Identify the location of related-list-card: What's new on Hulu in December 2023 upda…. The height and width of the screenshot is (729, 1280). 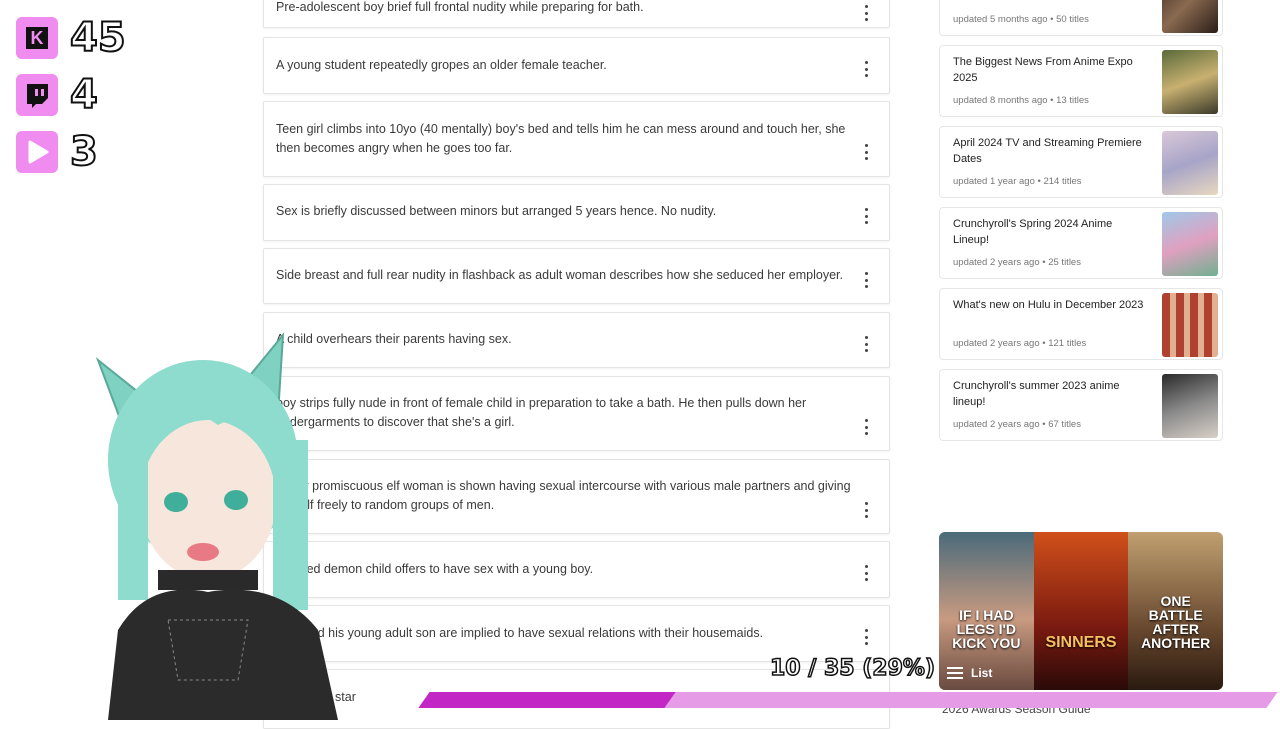
(1081, 324).